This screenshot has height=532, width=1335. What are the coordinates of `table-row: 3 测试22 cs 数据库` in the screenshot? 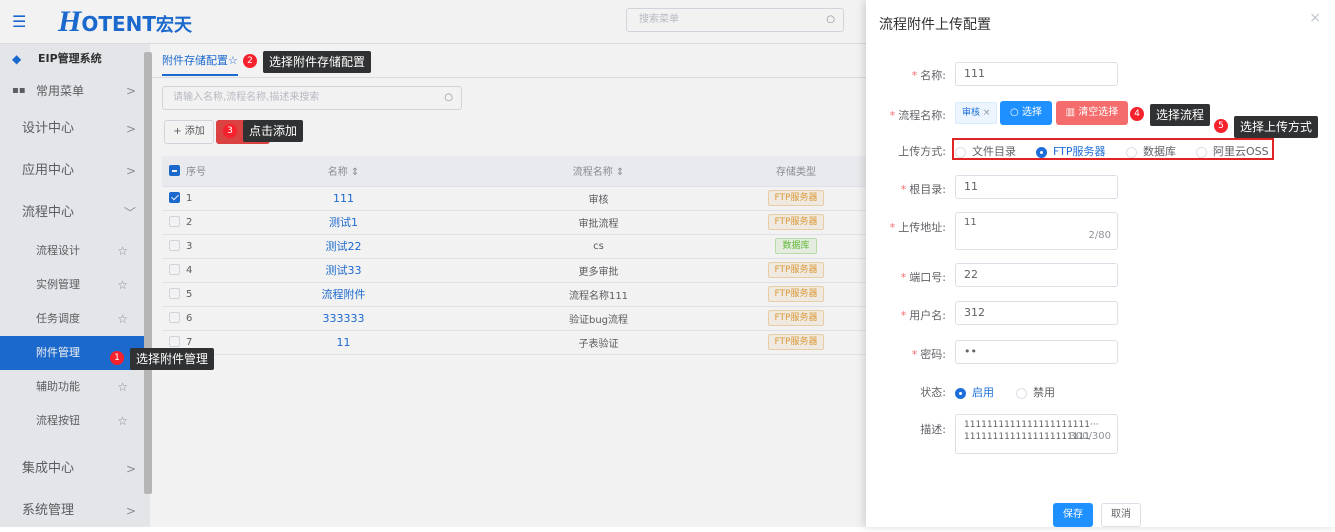 It's located at (514, 246).